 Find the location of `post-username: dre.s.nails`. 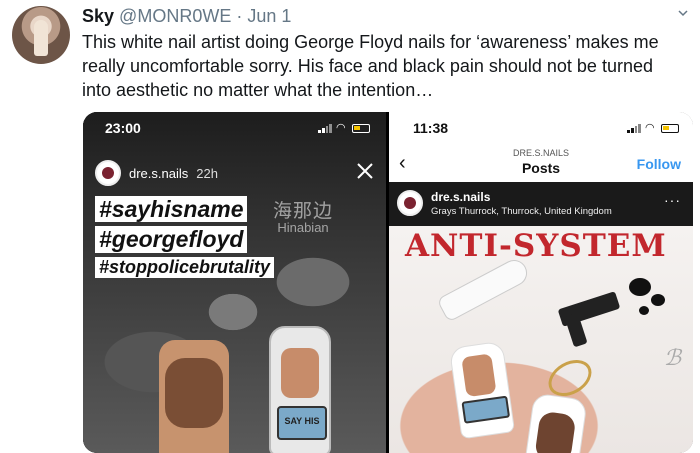

post-username: dre.s.nails is located at coordinates (460, 197).